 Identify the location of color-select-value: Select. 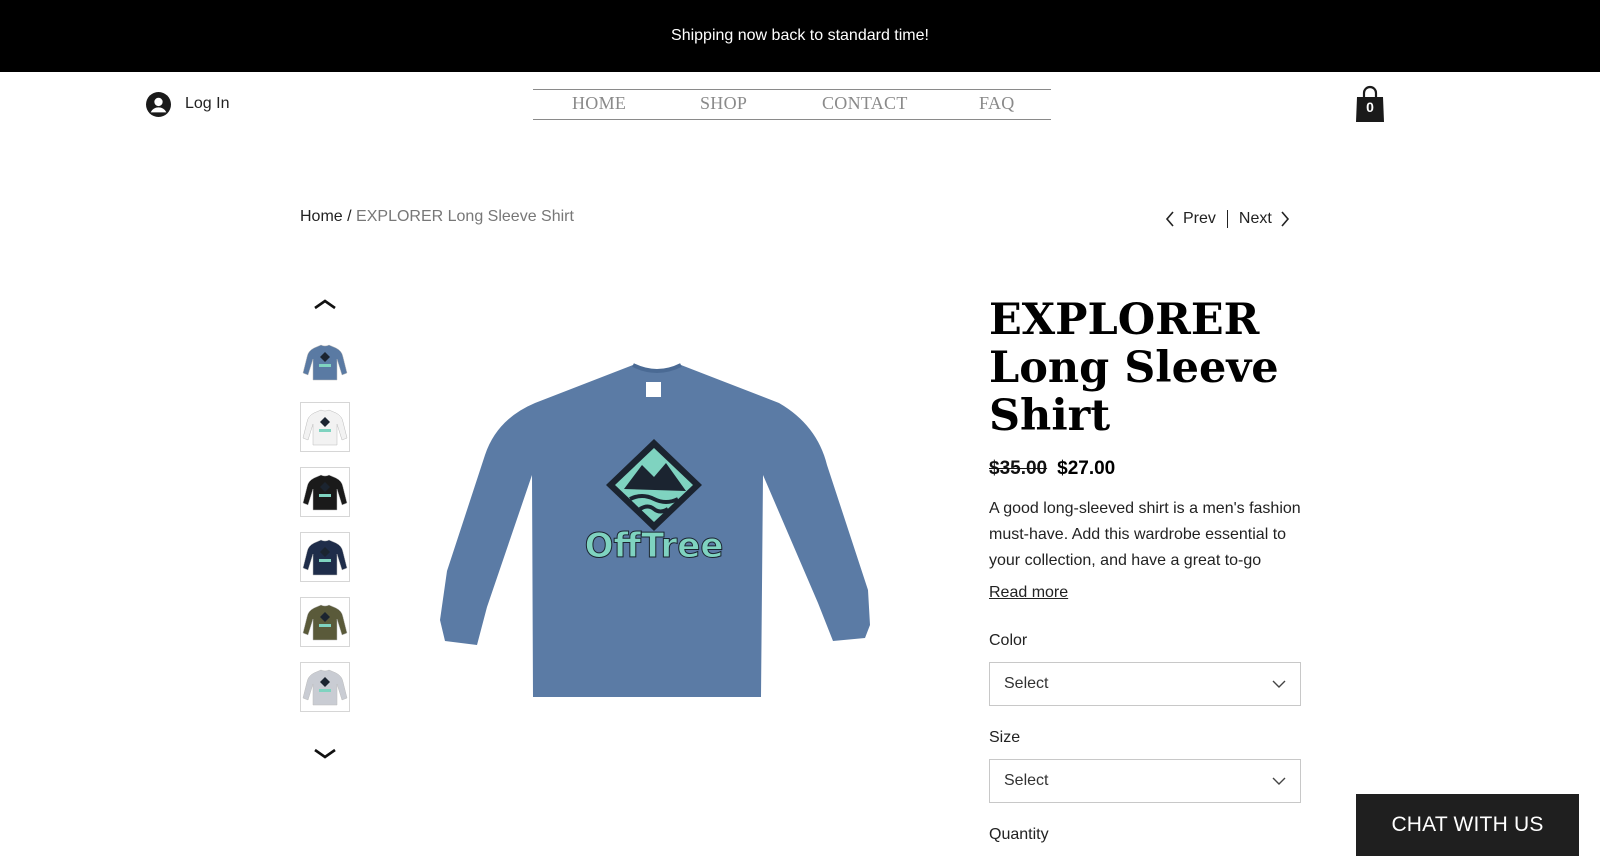
(1026, 683).